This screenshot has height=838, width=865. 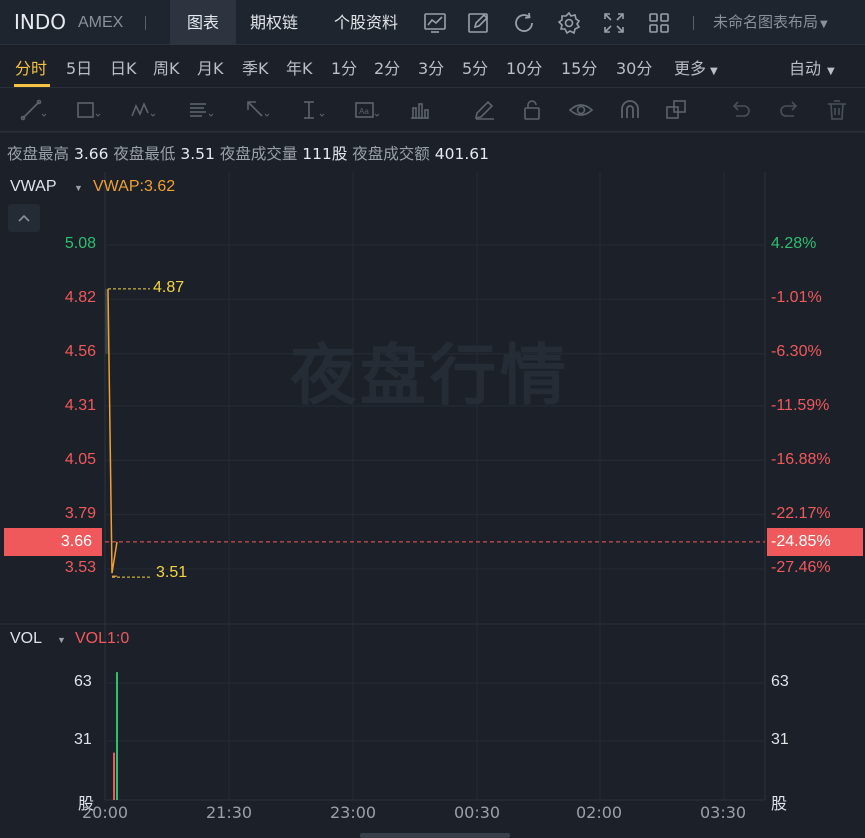 I want to click on watermark: 夜盘行情, so click(x=430, y=375).